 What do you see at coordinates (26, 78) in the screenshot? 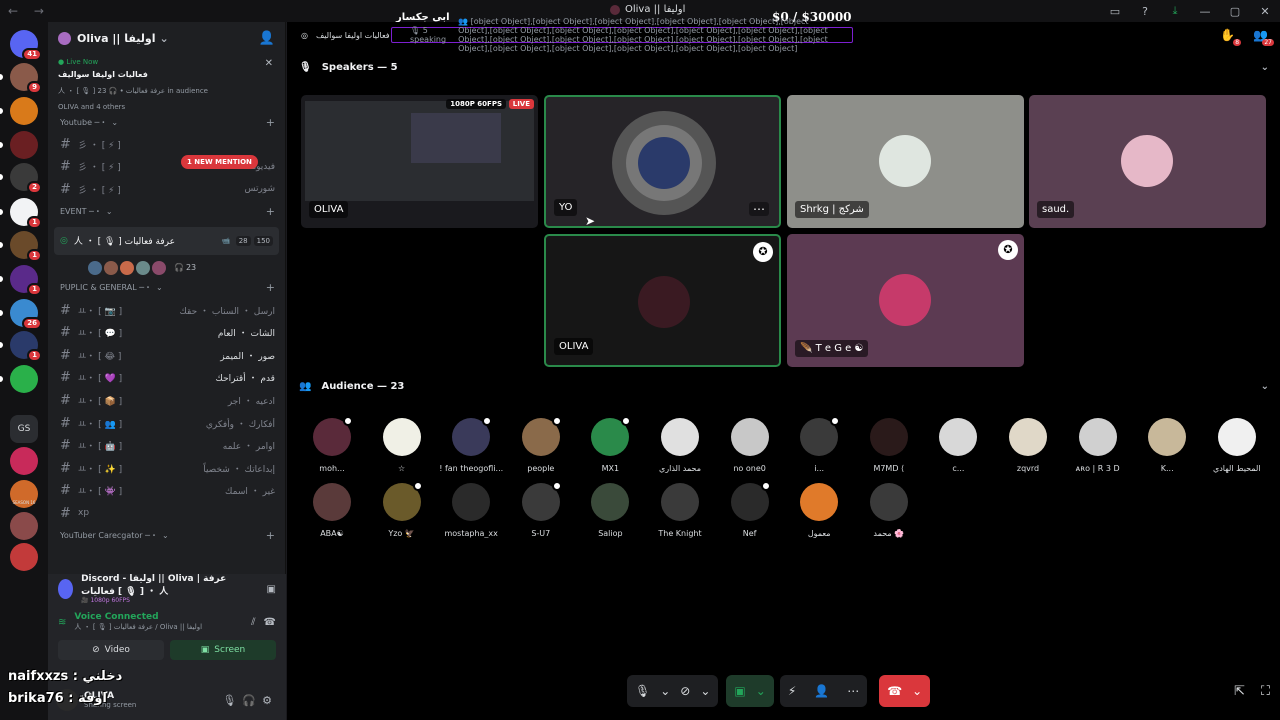
I see `server-icon: 9` at bounding box center [26, 78].